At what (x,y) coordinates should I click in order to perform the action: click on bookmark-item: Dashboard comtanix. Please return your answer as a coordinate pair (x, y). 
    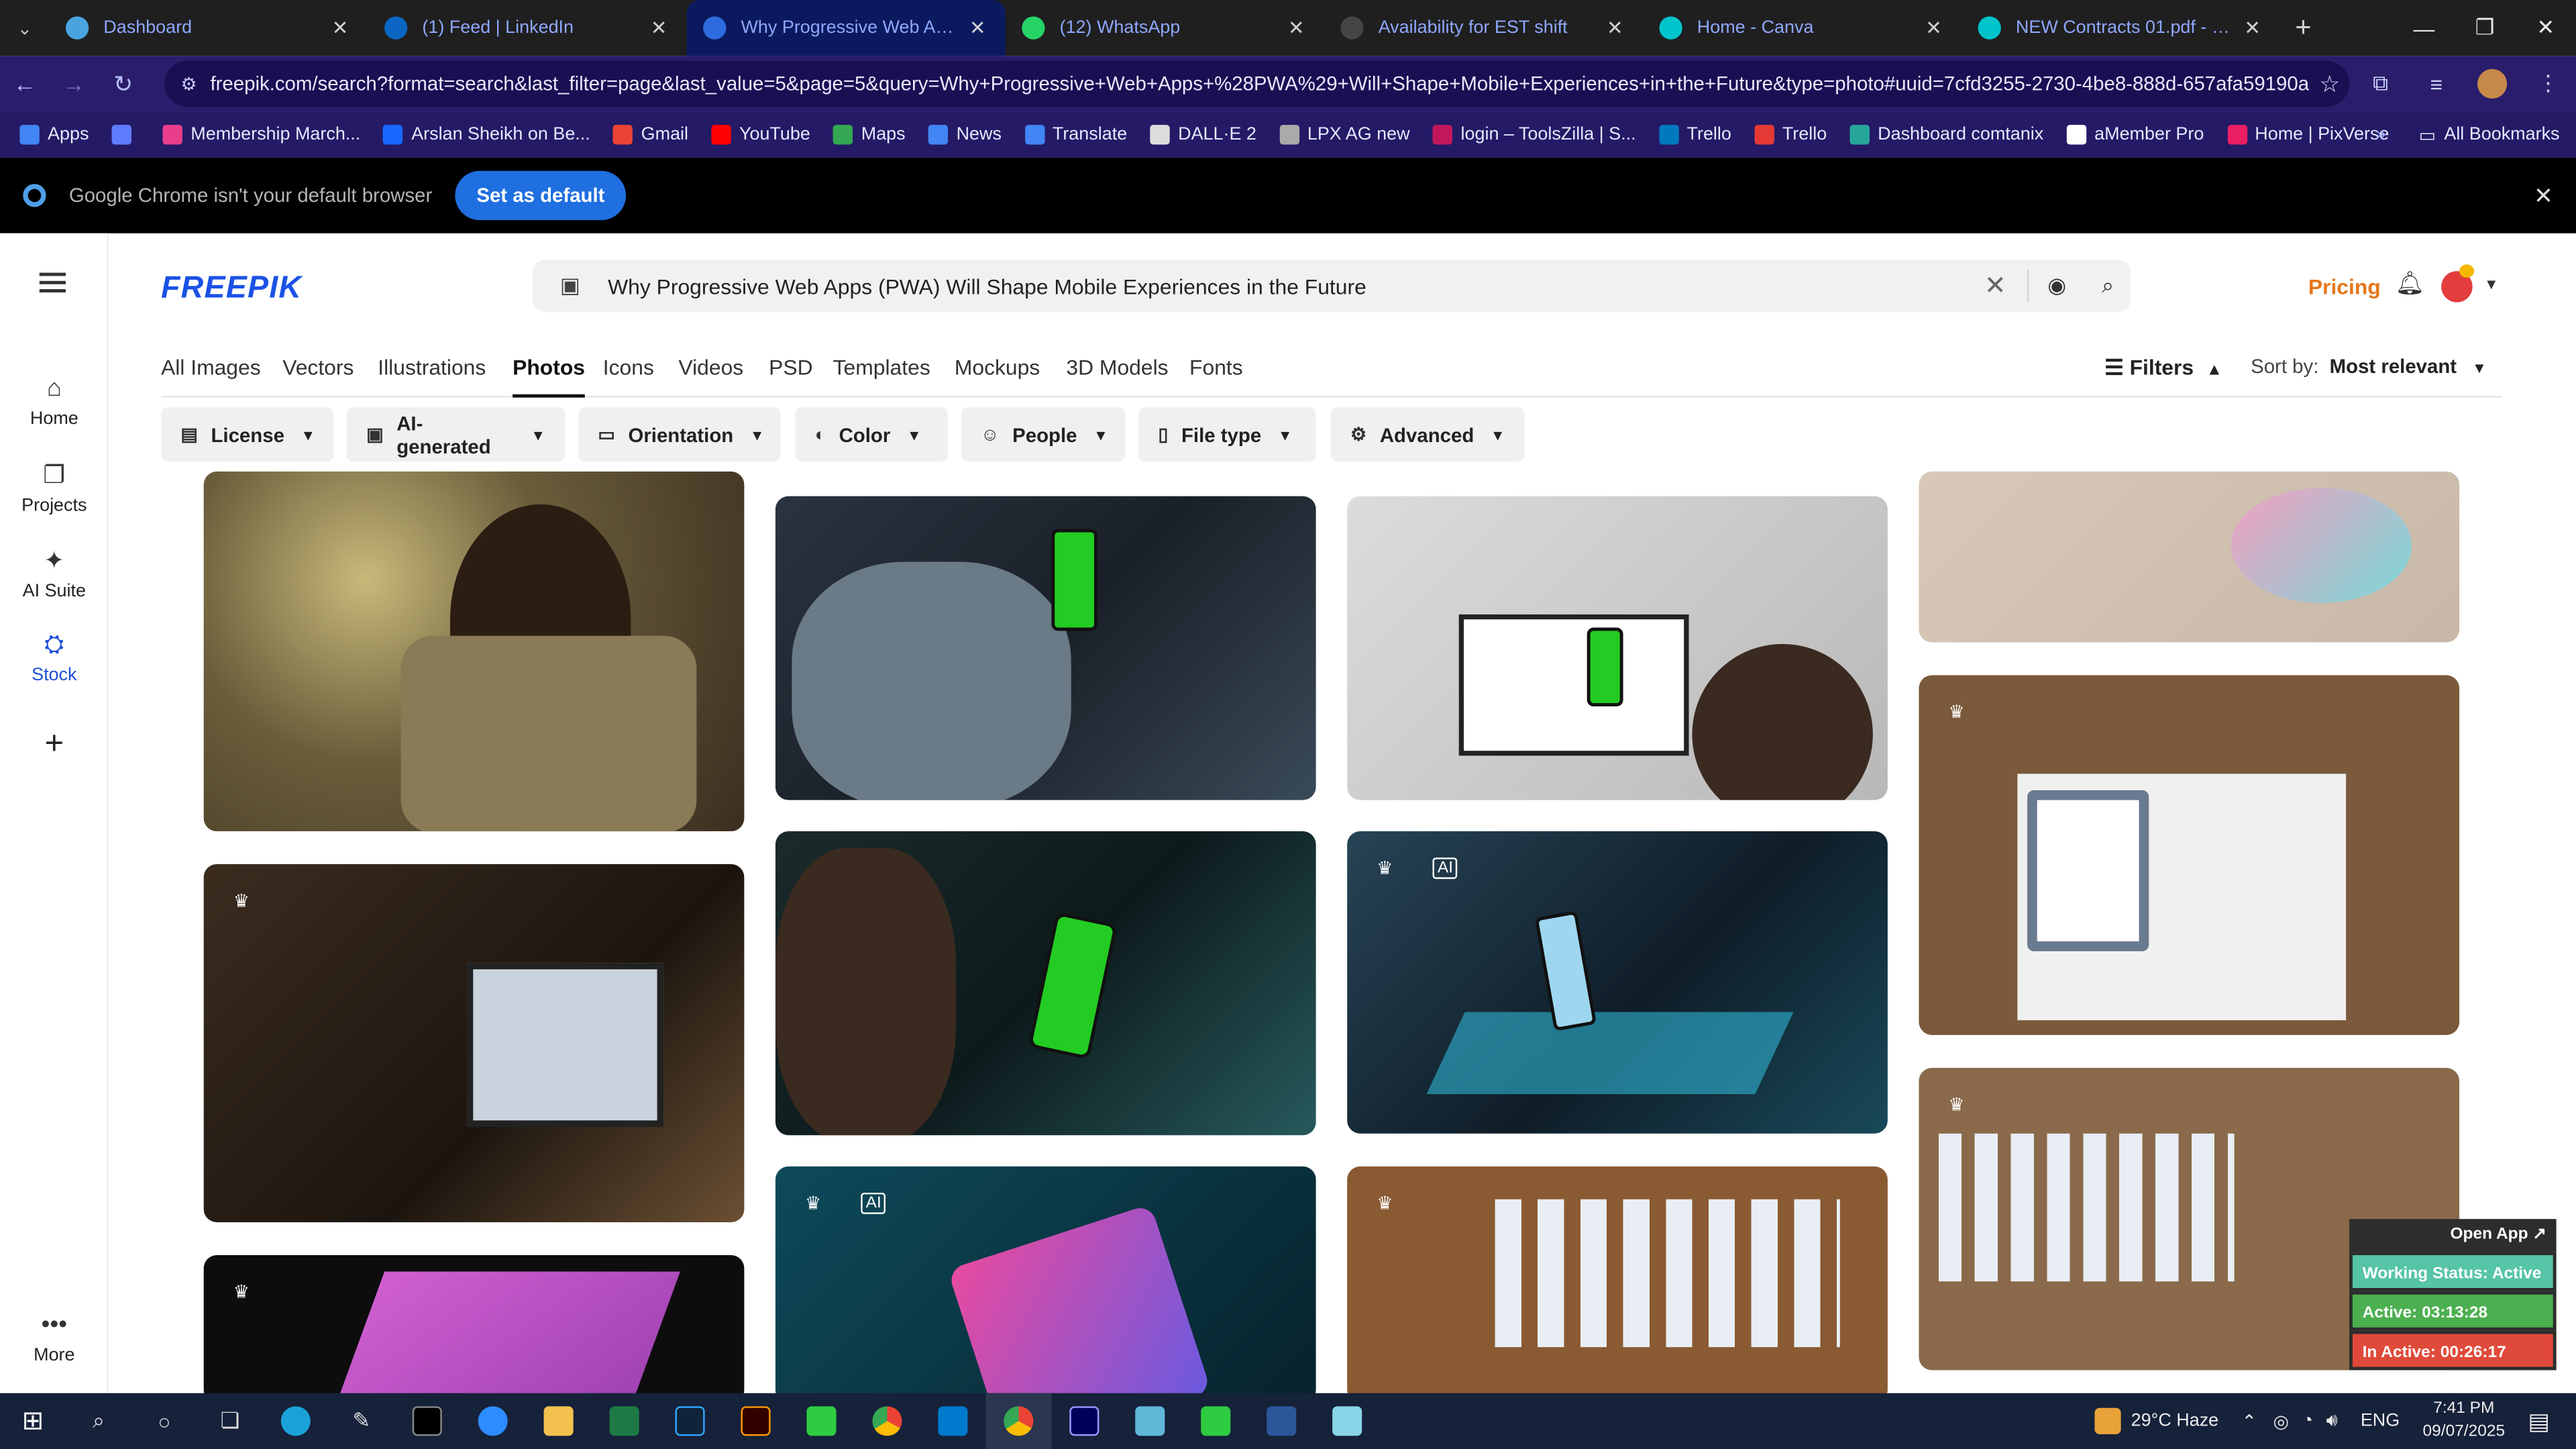
    Looking at the image, I should click on (1946, 135).